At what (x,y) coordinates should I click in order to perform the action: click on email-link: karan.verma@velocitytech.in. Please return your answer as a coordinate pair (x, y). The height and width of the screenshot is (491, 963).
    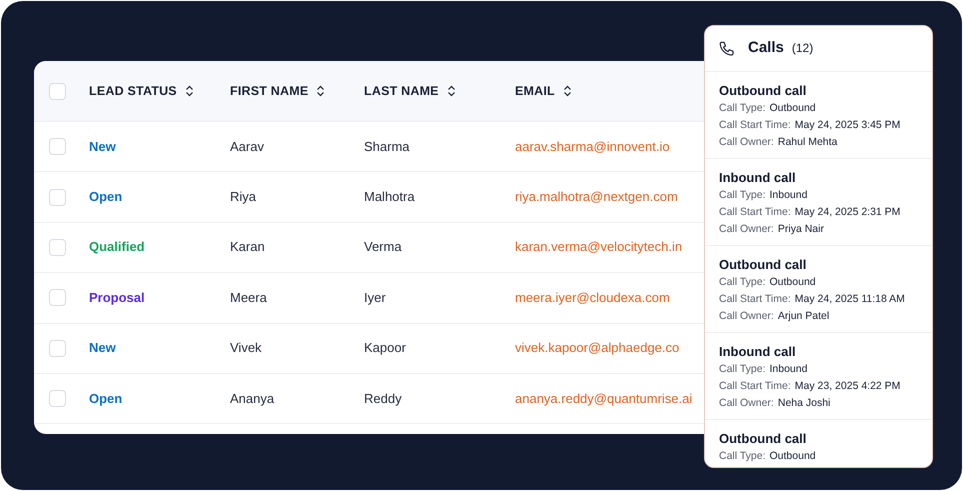
    Looking at the image, I should click on (598, 246).